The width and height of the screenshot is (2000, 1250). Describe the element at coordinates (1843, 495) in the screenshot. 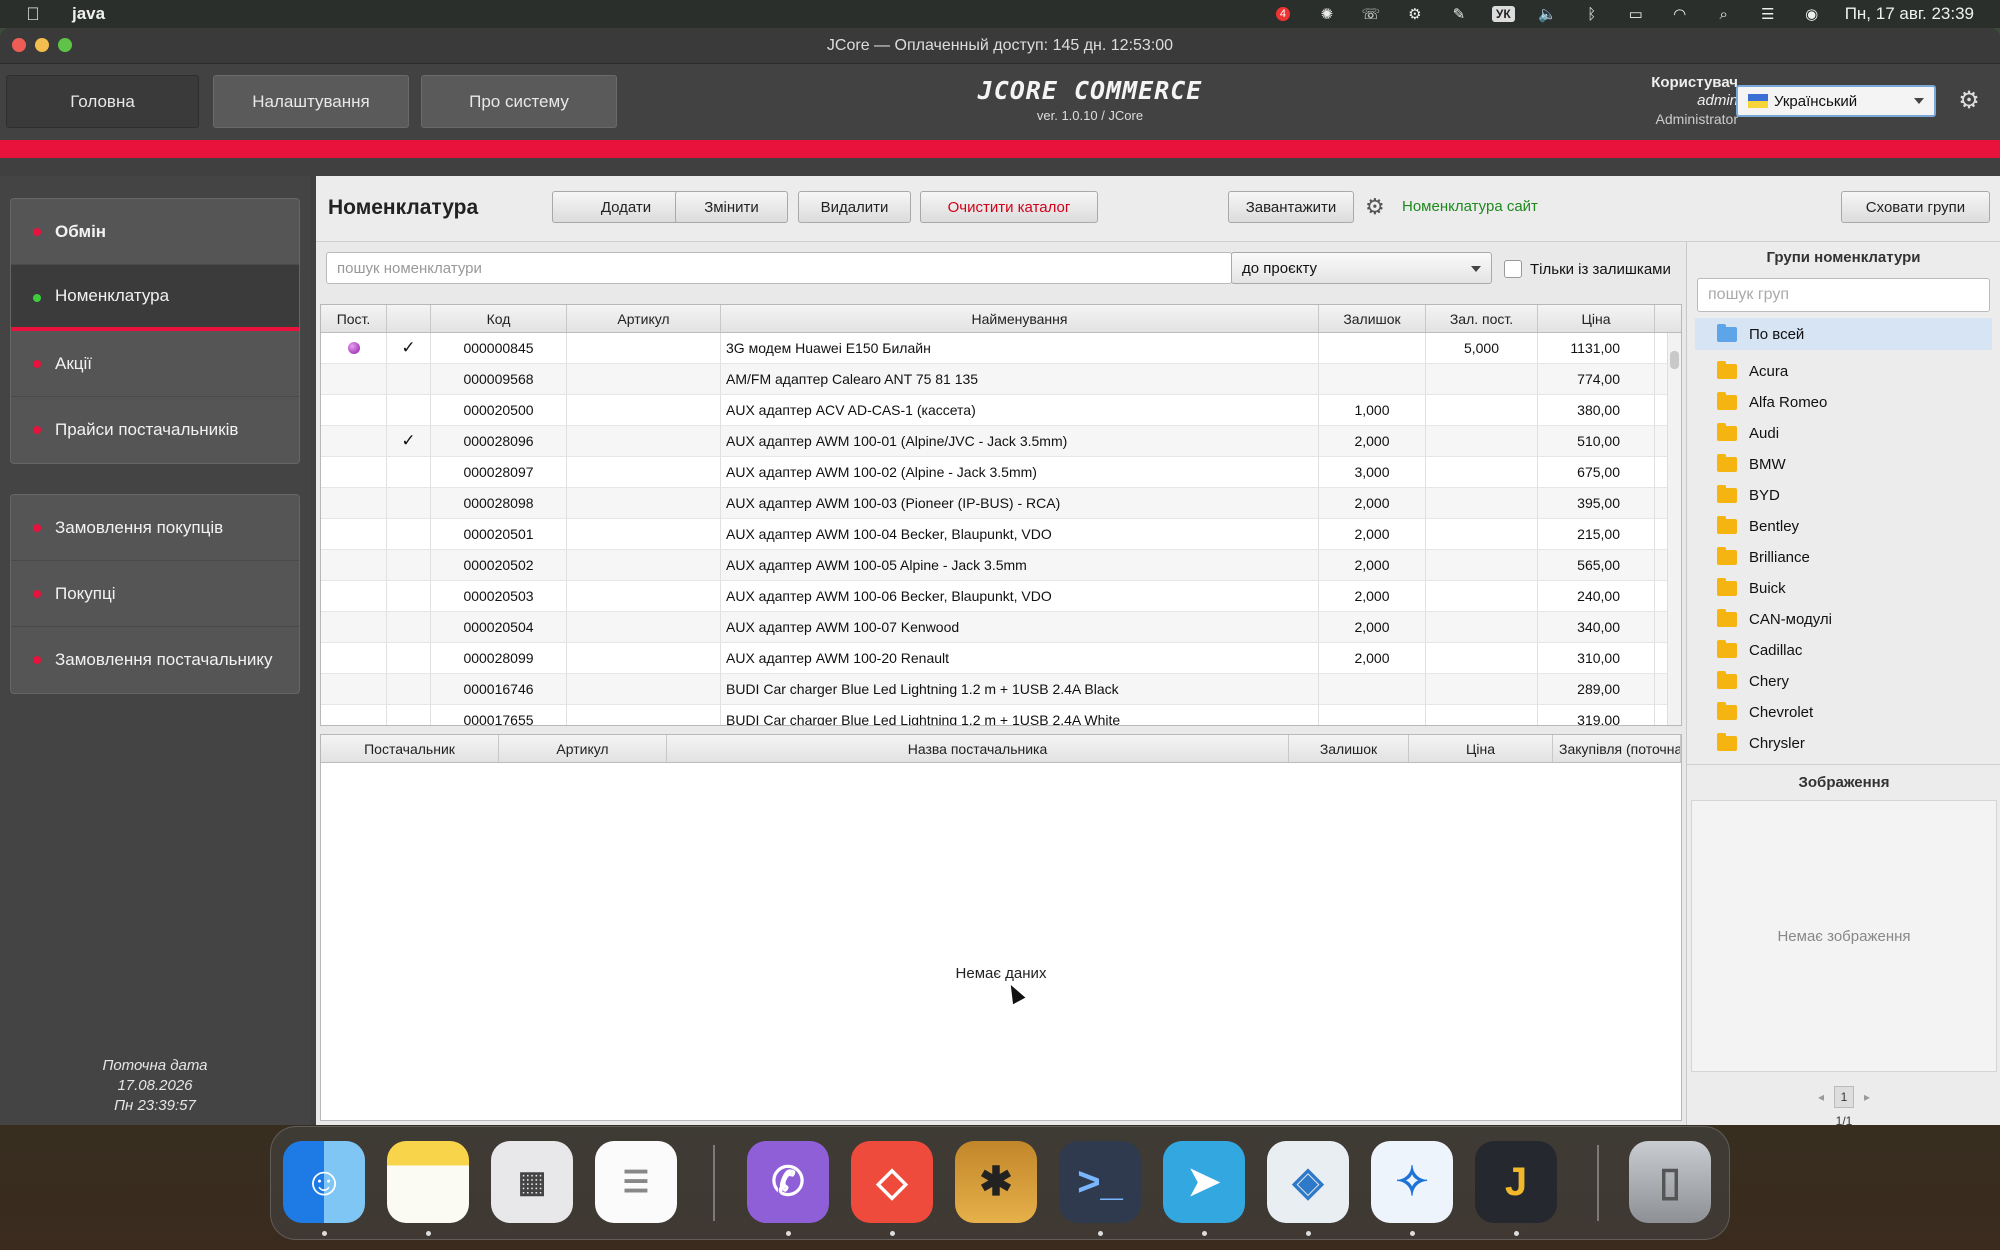

I see `tree-item: BYD` at that location.